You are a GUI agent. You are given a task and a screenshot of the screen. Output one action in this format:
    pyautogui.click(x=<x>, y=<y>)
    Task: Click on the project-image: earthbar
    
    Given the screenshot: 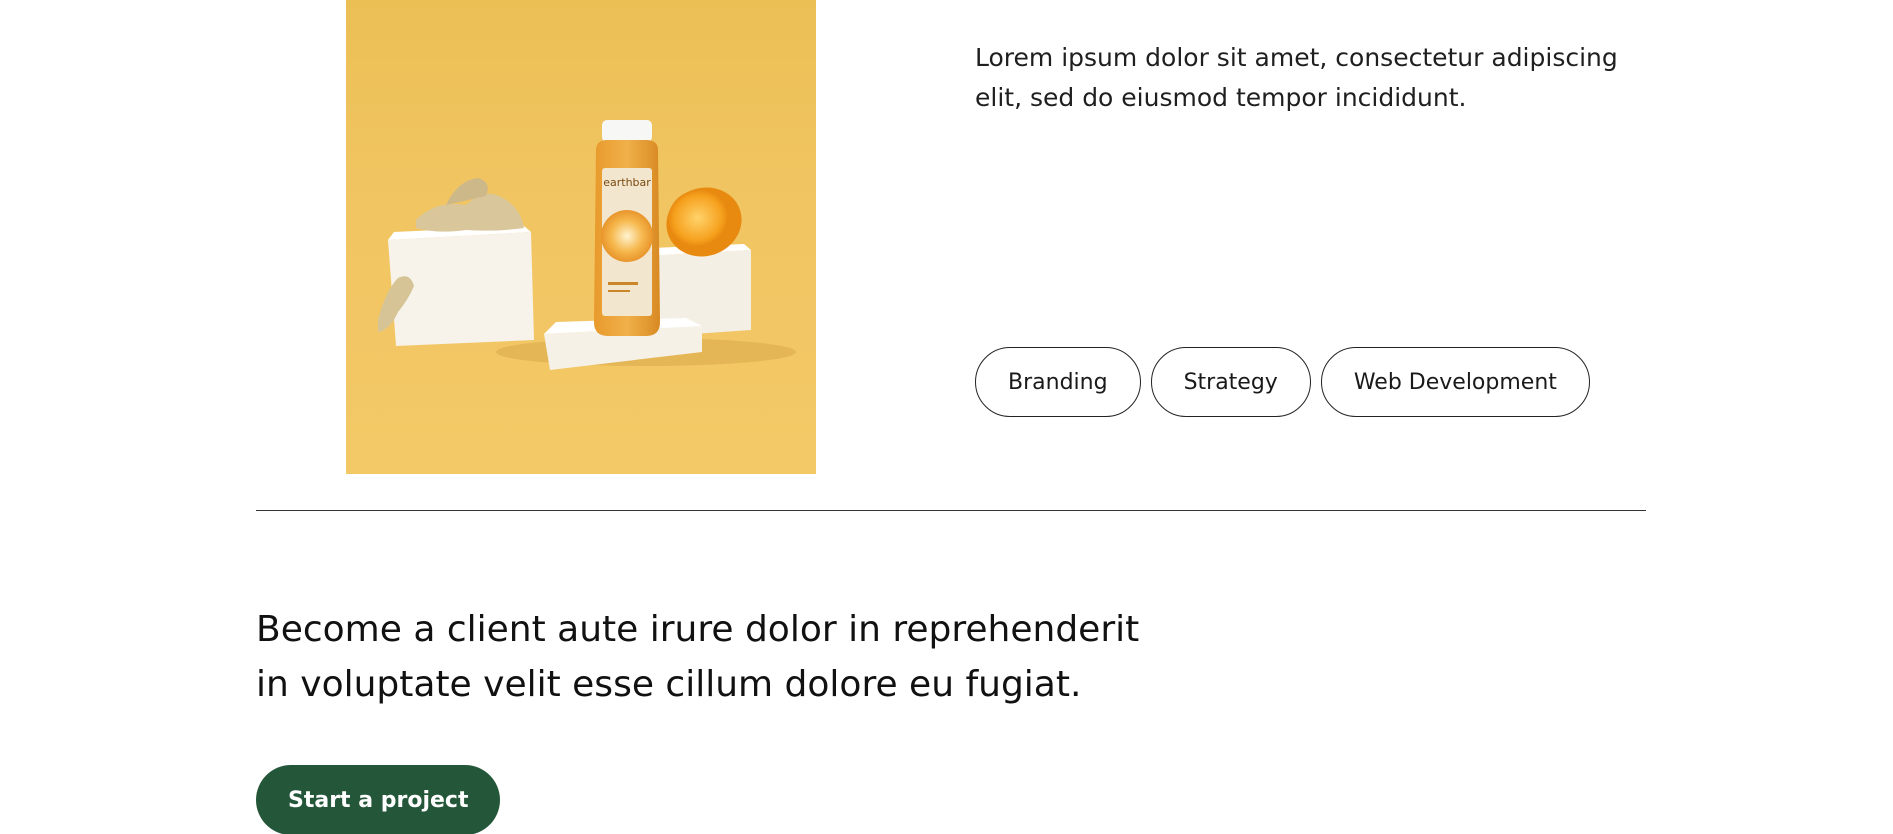 What is the action you would take?
    pyautogui.click(x=581, y=237)
    